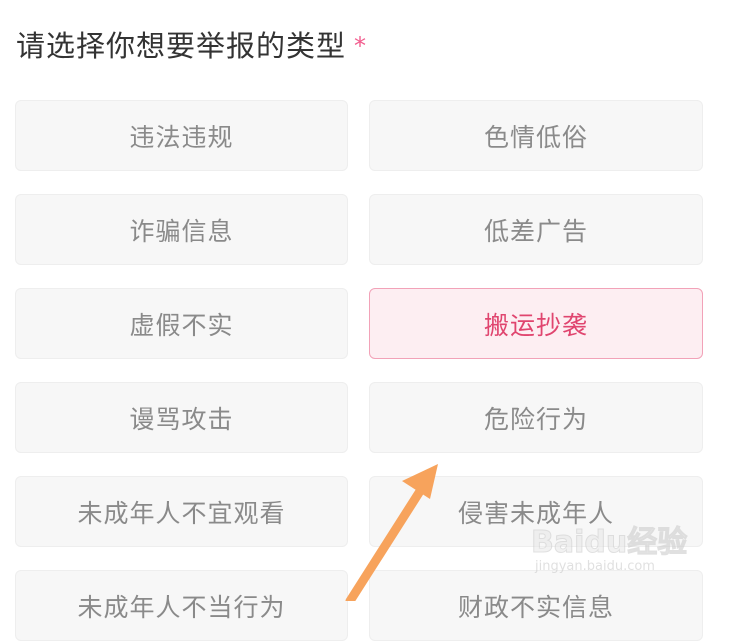 This screenshot has width=729, height=641. Describe the element at coordinates (609, 543) in the screenshot. I see `watermark-logo: Baidu经验` at that location.